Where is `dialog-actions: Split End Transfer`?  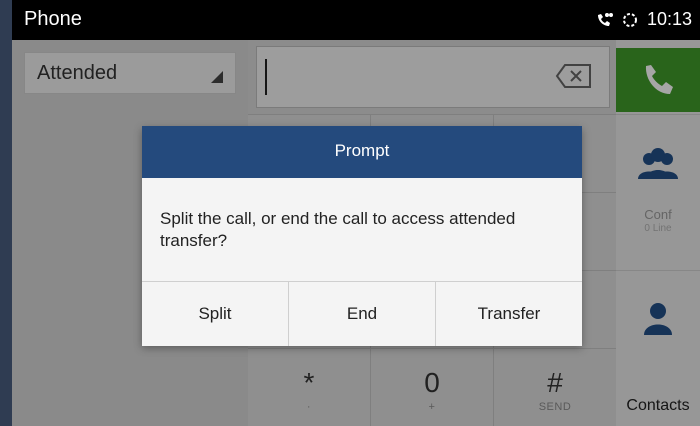
dialog-actions: Split End Transfer is located at coordinates (362, 313).